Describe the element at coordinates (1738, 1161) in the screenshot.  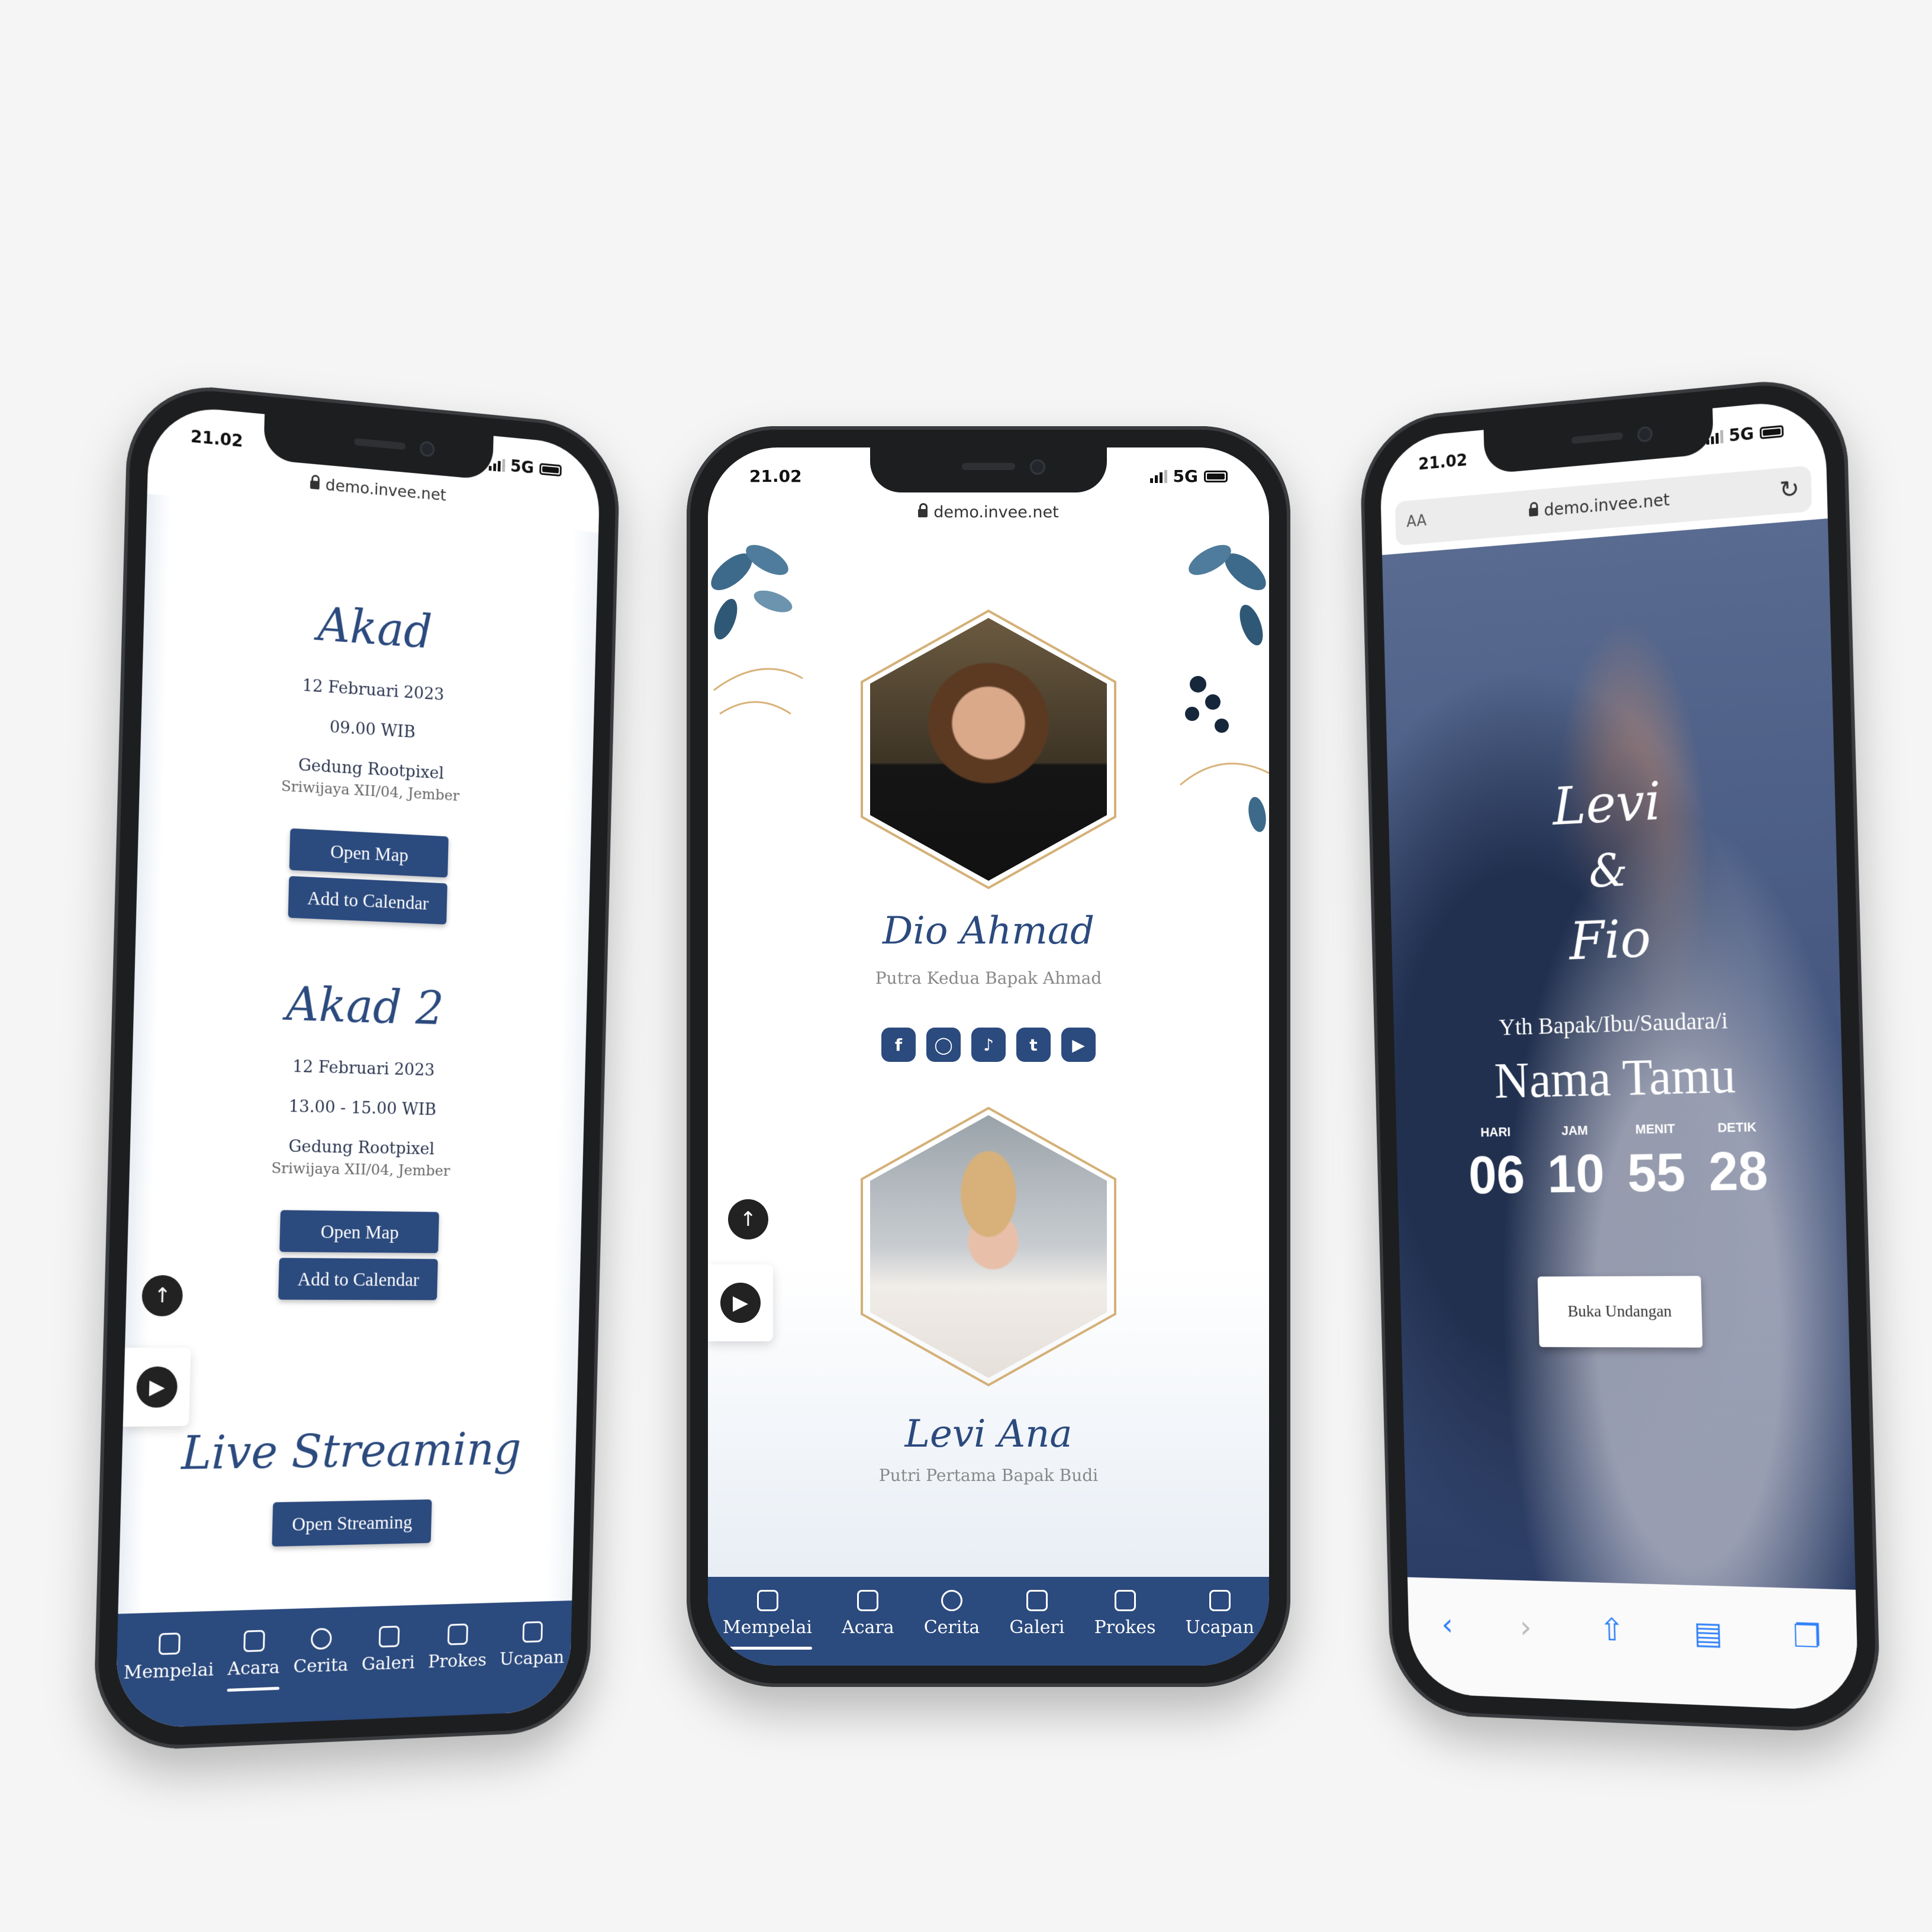
I see `countdown-seconds: DETIK 28` at that location.